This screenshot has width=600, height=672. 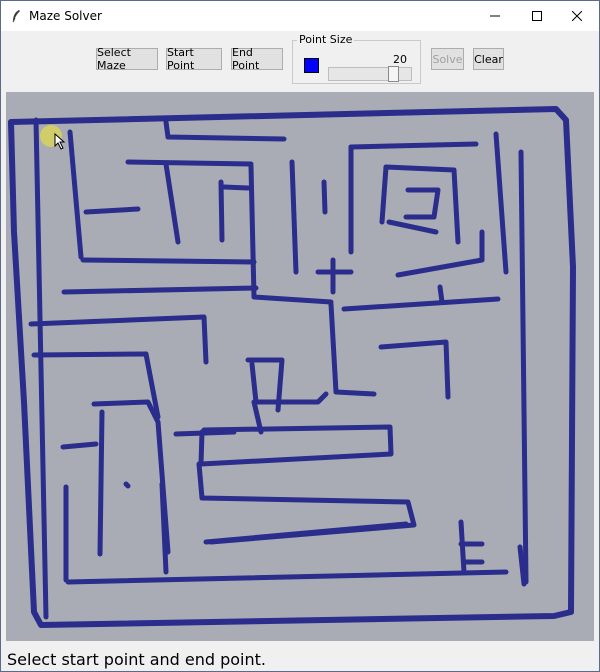 I want to click on window-title: Maze Solver, so click(x=65, y=16).